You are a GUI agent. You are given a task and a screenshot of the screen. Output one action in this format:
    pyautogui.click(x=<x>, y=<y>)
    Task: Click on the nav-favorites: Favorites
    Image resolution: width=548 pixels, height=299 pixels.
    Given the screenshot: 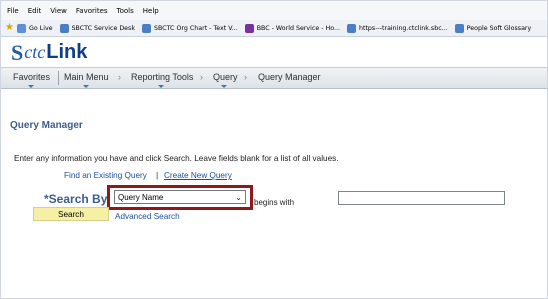 What is the action you would take?
    pyautogui.click(x=31, y=77)
    